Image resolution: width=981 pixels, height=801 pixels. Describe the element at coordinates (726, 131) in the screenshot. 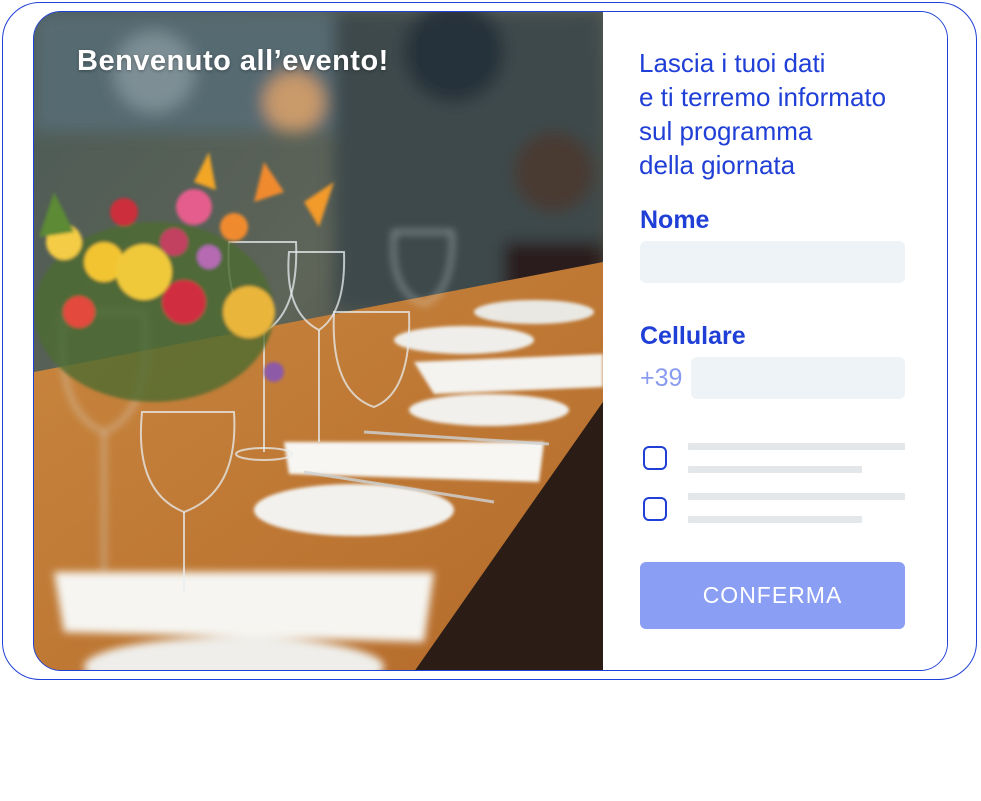

I see `intro-line: sul programma` at that location.